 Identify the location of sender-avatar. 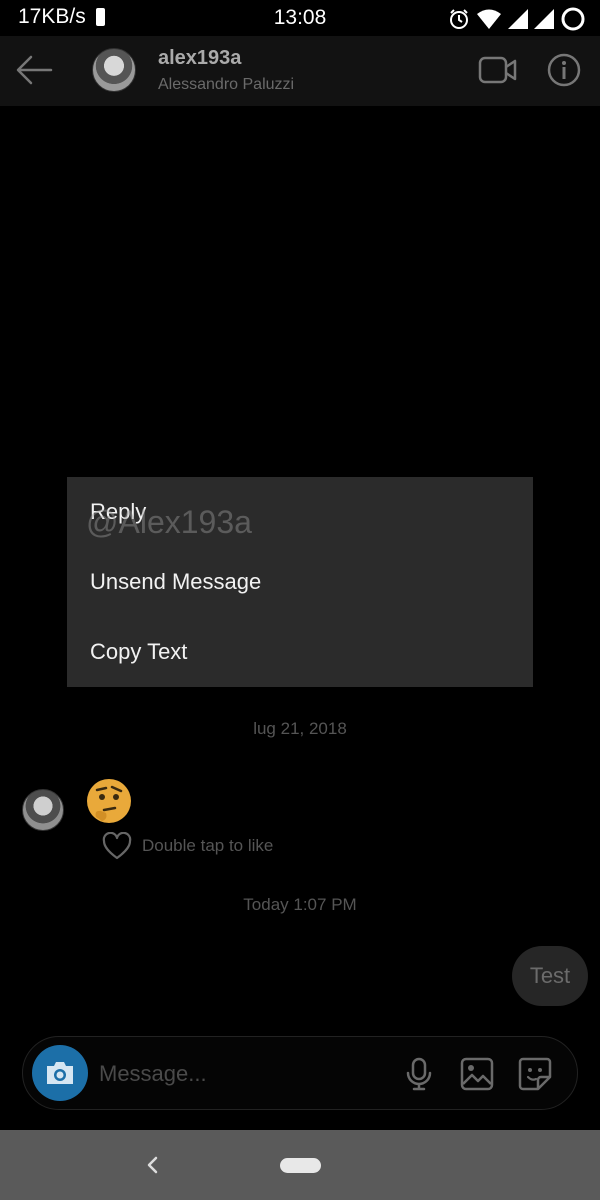
(43, 810).